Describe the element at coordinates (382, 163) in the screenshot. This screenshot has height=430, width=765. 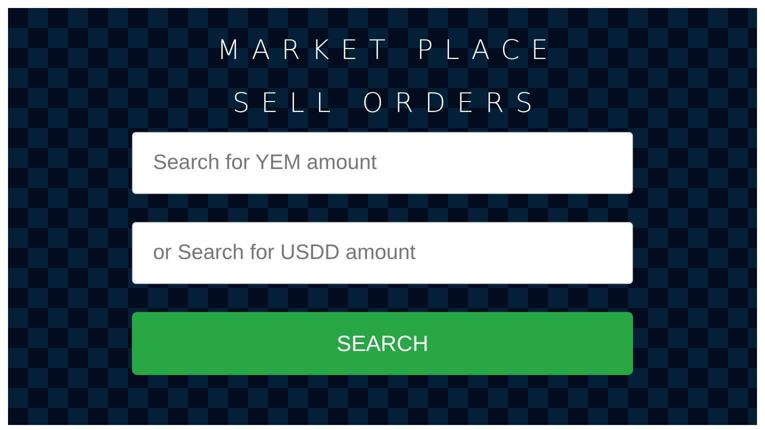
I see `search-field: Search for YEM amount` at that location.